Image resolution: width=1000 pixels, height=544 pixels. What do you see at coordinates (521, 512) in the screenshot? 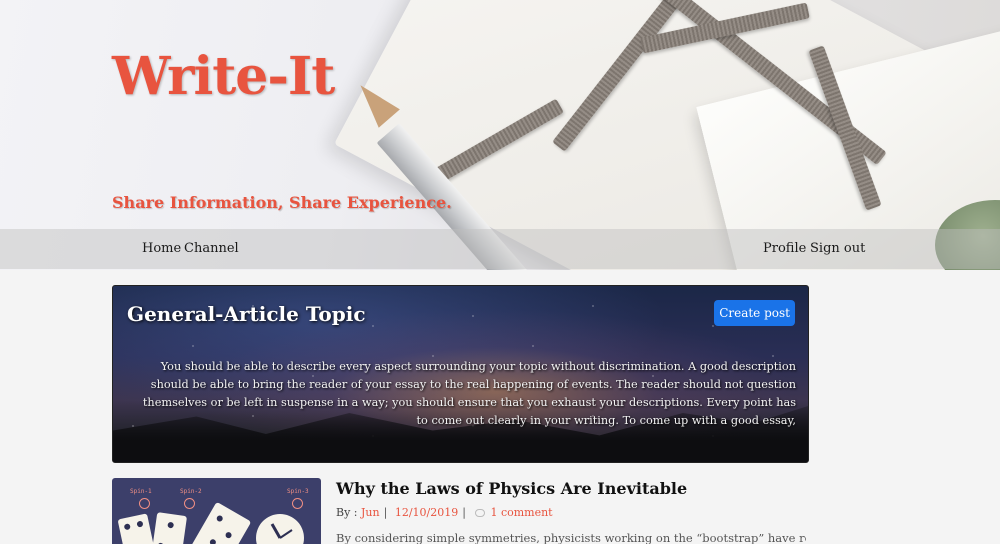
I see `comments-link: 1 comment` at bounding box center [521, 512].